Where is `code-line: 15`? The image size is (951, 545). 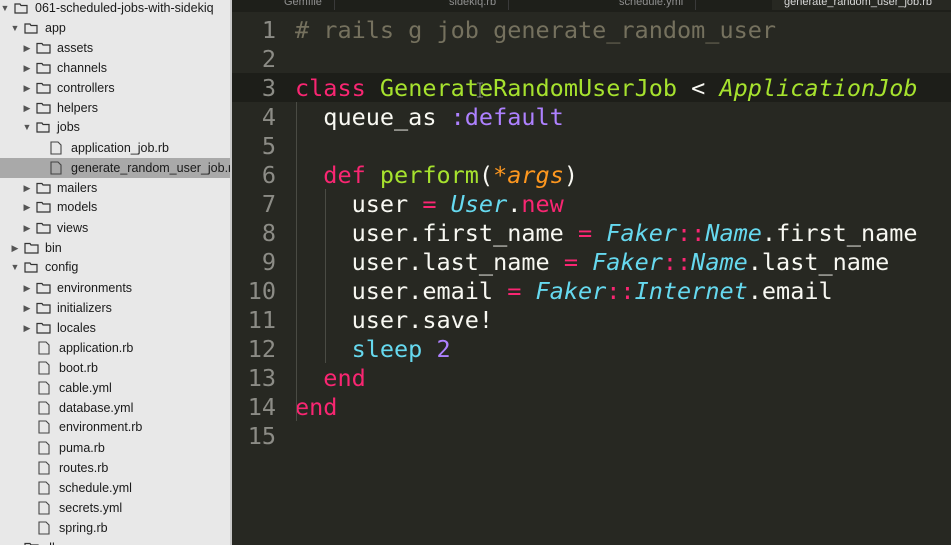 code-line: 15 is located at coordinates (591, 435).